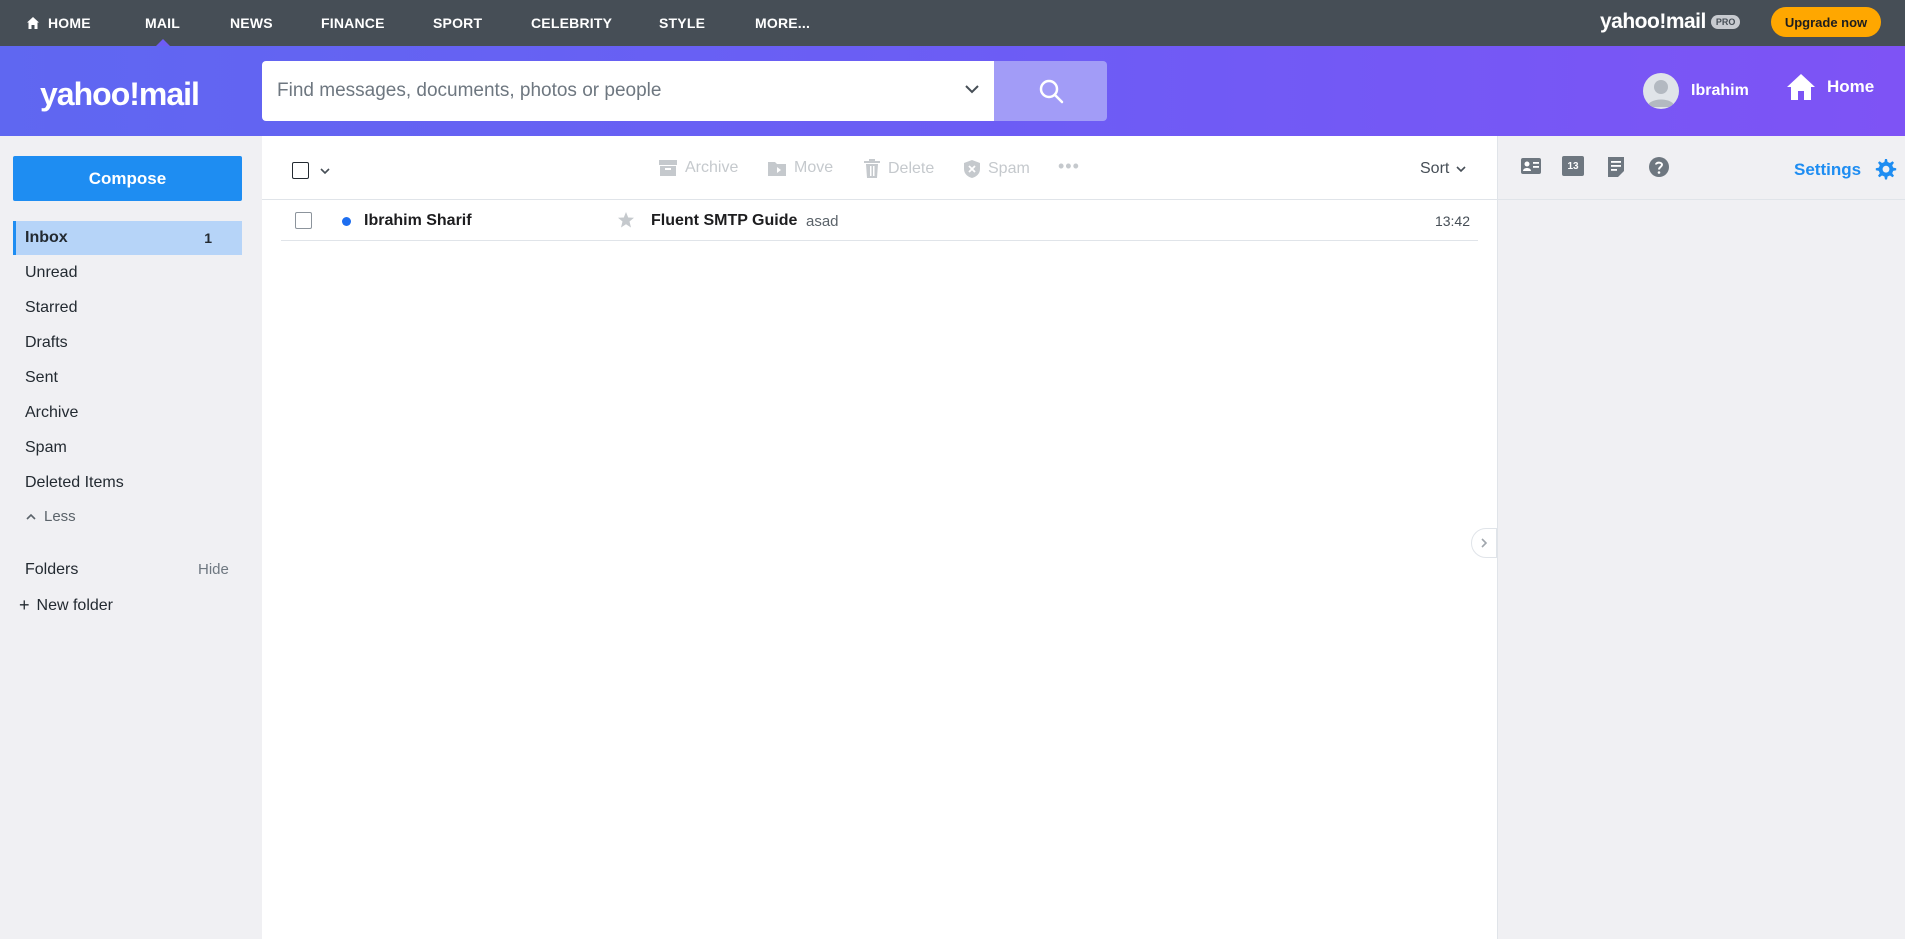  I want to click on sidebar-item-label: Sent, so click(41, 377).